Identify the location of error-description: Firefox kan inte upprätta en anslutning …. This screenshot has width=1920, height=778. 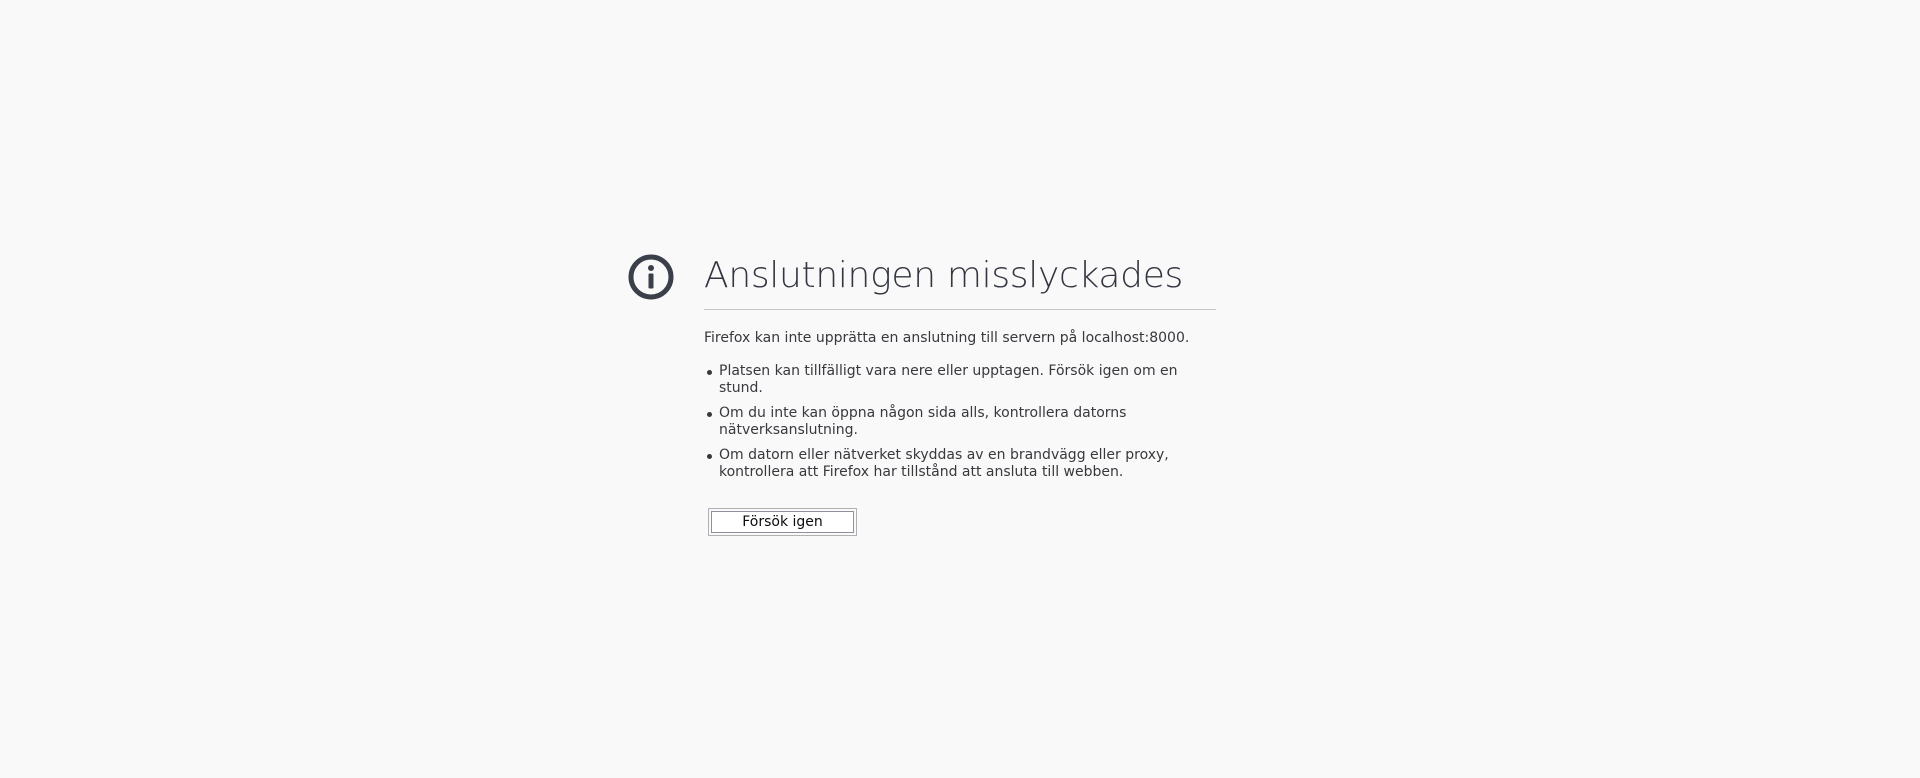
(947, 338).